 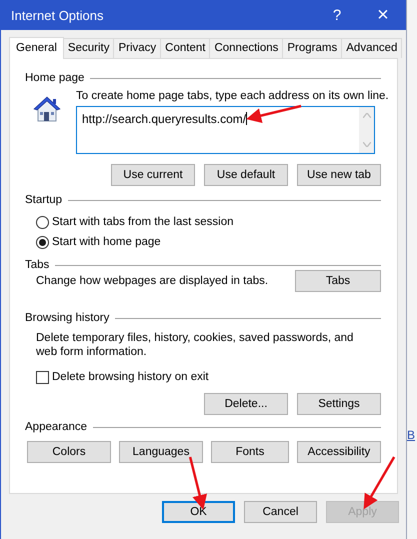 I want to click on tab: General, so click(x=36, y=48).